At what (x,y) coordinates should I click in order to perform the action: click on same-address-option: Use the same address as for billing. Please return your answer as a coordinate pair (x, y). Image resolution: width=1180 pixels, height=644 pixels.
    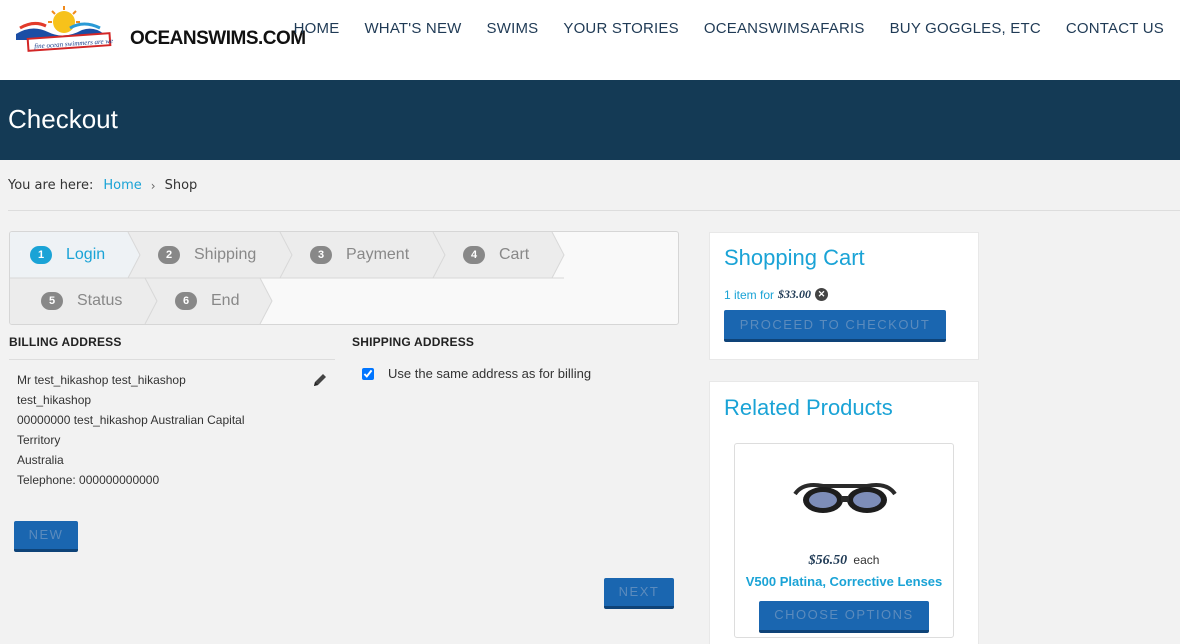
    Looking at the image, I should click on (476, 373).